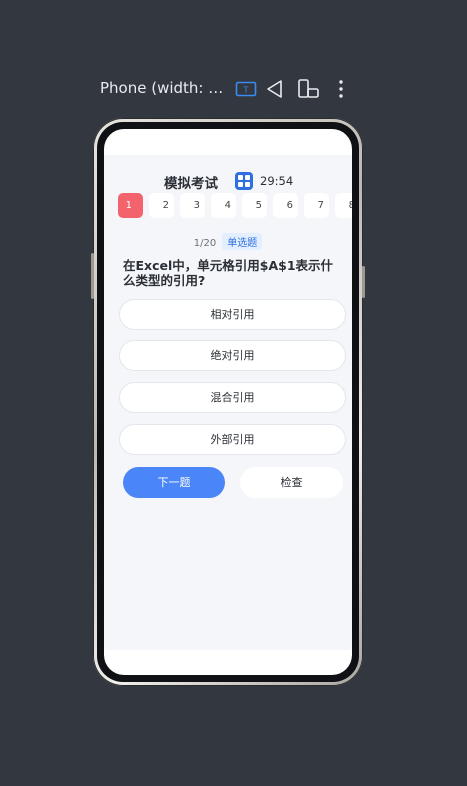 The width and height of the screenshot is (467, 786). What do you see at coordinates (228, 273) in the screenshot?
I see `question-text: 在Excel中，单元格引用$A$1表示什么类型的引用?` at bounding box center [228, 273].